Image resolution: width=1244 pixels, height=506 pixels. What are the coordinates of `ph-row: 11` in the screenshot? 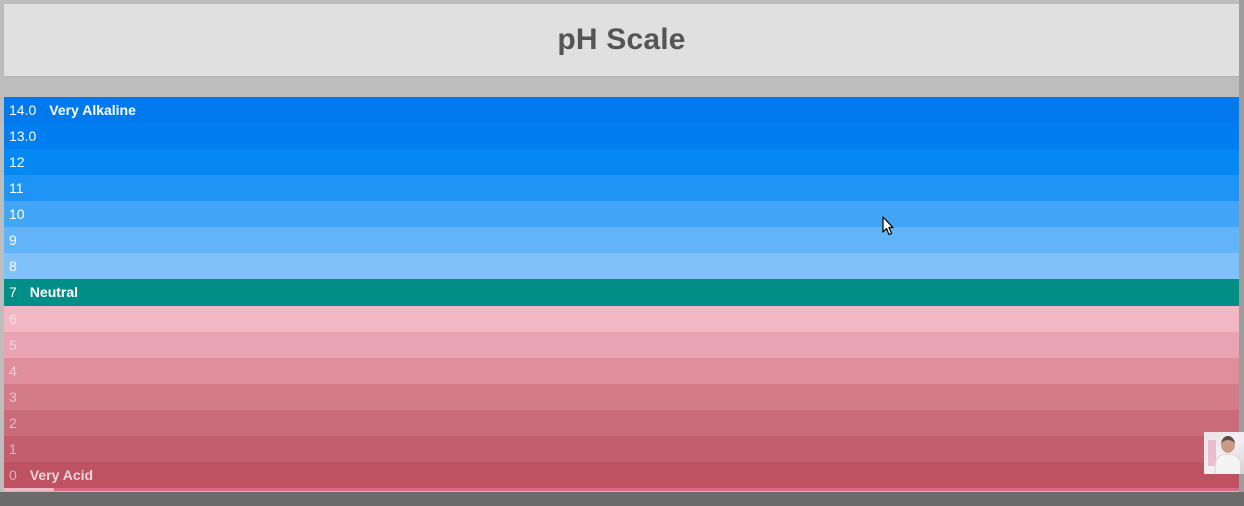 It's located at (621, 188).